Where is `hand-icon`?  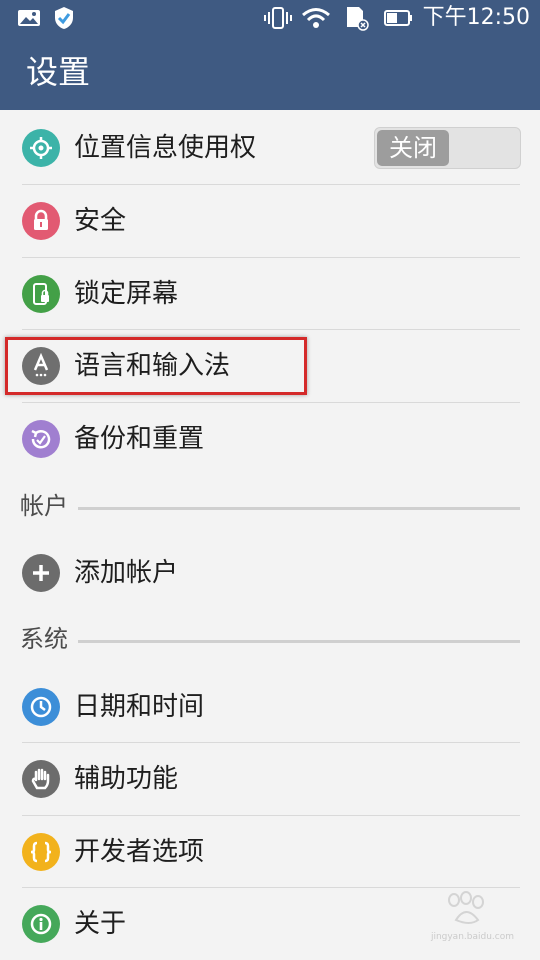
hand-icon is located at coordinates (41, 779).